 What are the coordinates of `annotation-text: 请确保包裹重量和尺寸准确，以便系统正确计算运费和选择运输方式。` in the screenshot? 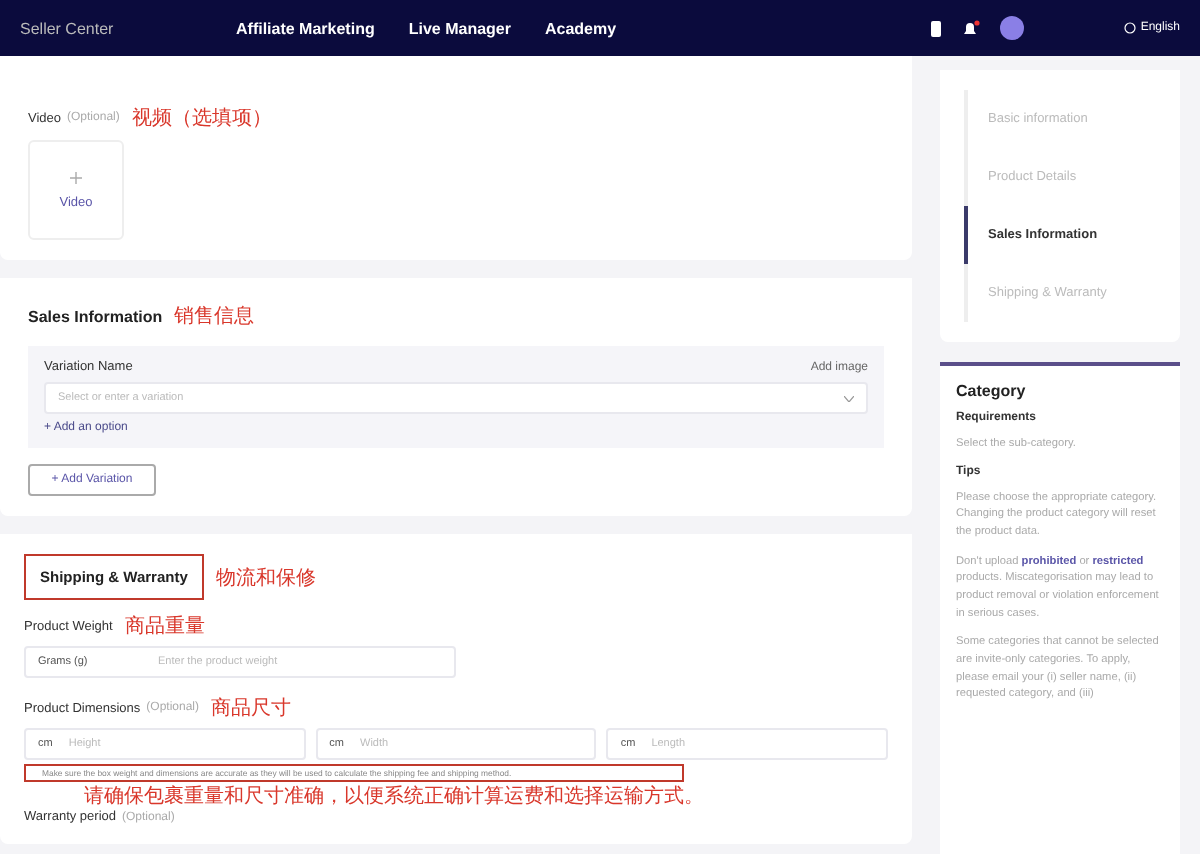 It's located at (395, 796).